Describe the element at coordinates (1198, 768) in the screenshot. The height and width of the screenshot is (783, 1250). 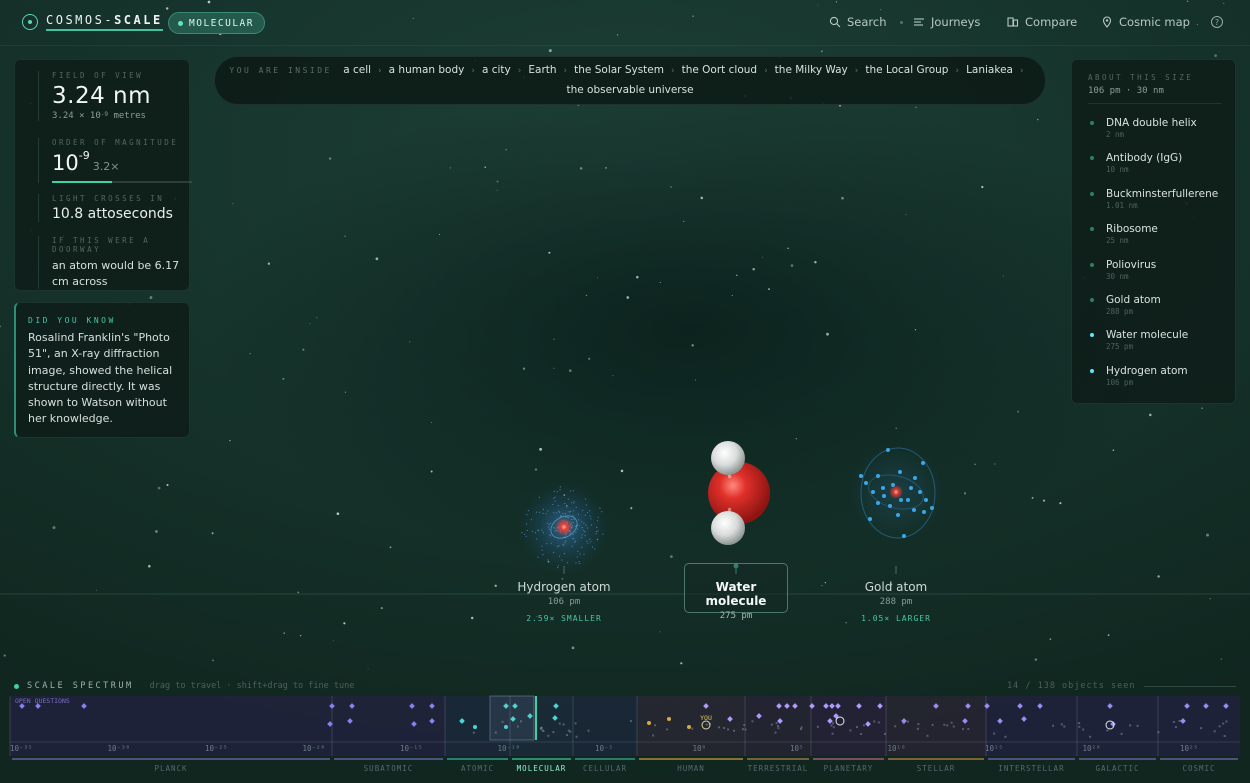
I see `spectrum-band-label: COSMIC` at that location.